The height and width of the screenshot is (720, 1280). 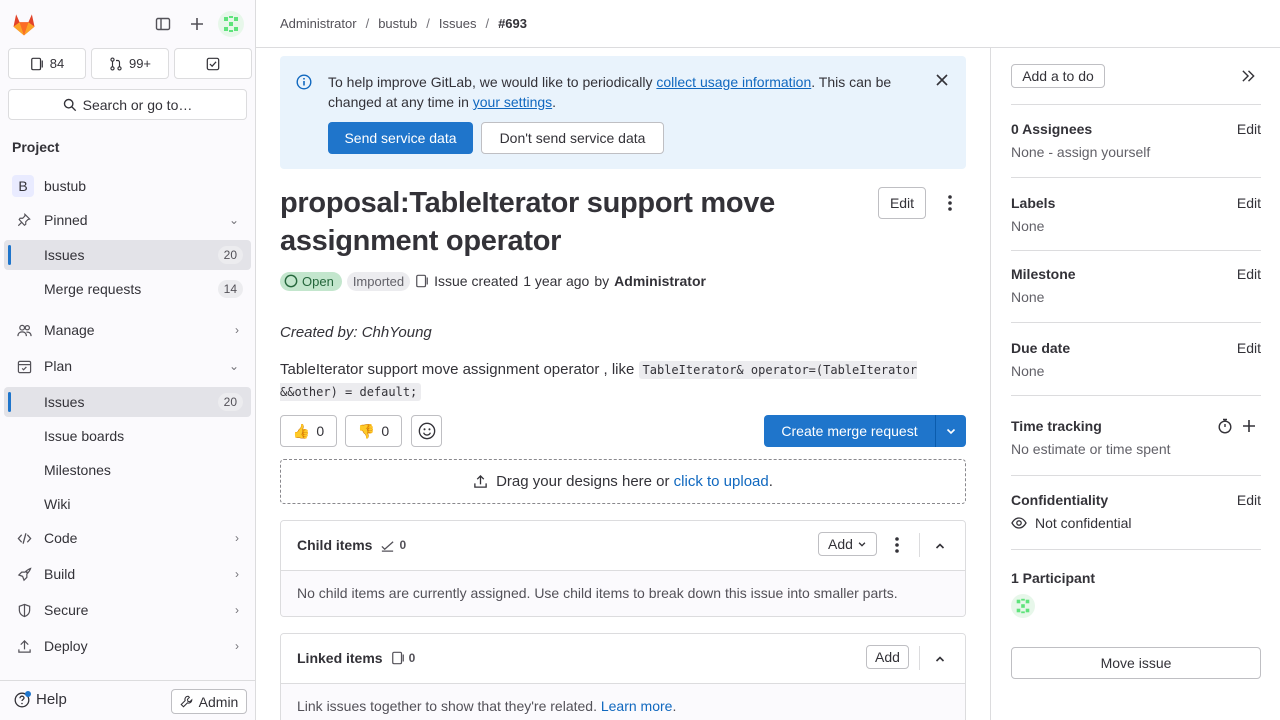 I want to click on status-text: Open, so click(x=318, y=281).